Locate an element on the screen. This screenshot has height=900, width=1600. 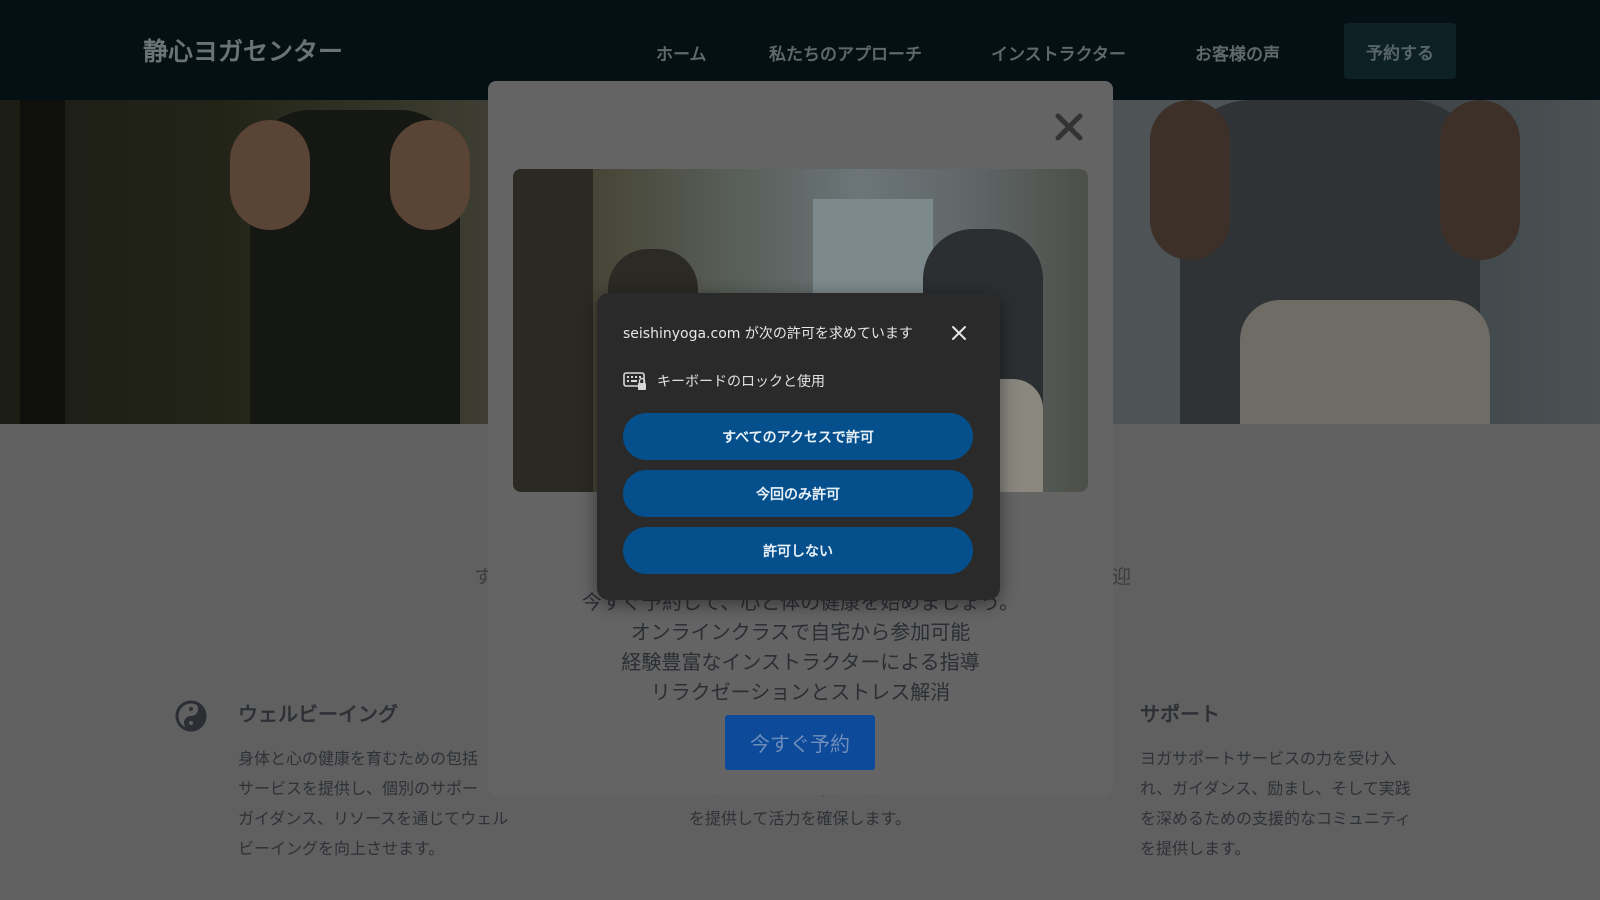
feature-title-support: サポート is located at coordinates (1180, 714).